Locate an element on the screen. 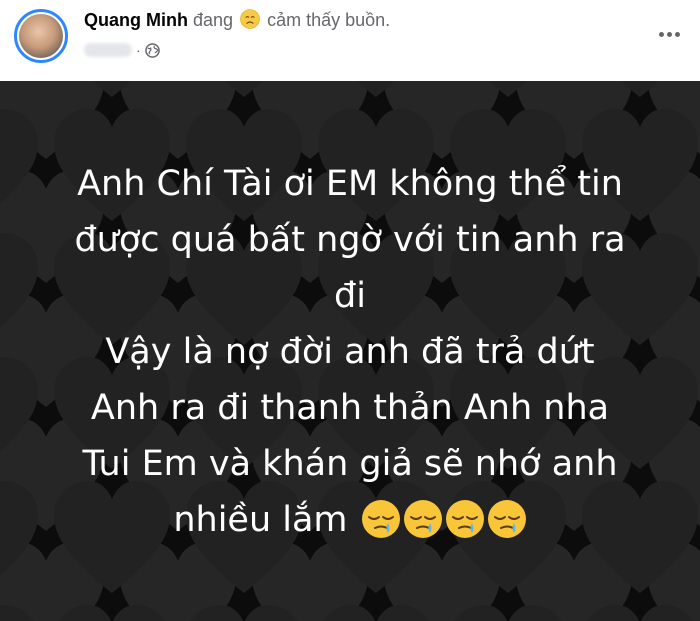  post-title-line: Quang Minh đang cảm thấy buồn. is located at coordinates (237, 20).